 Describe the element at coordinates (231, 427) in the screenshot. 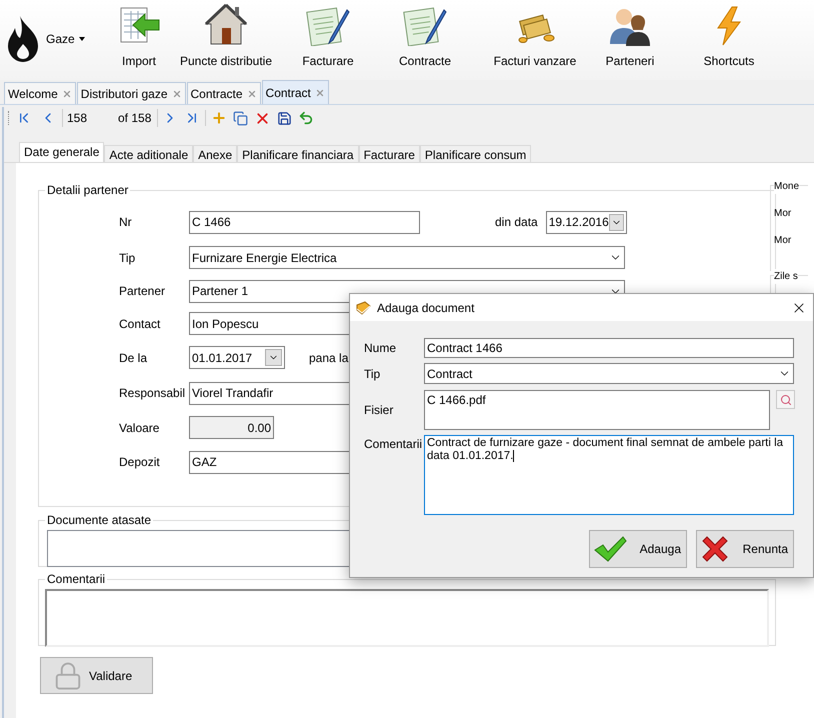

I see `value-field: 0.00` at that location.